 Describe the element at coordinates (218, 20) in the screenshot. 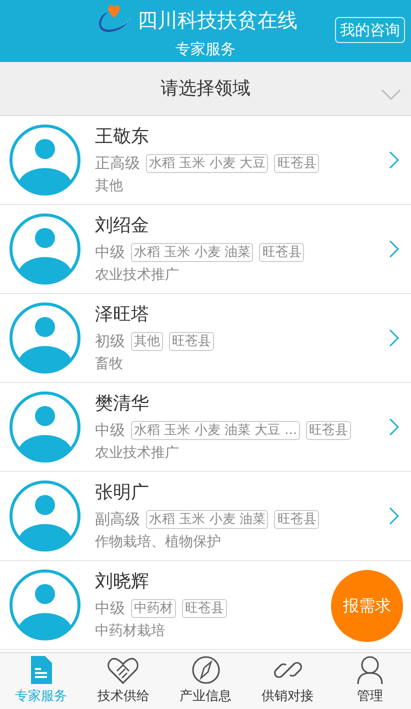

I see `app-title: 四川科技扶贫在线` at that location.